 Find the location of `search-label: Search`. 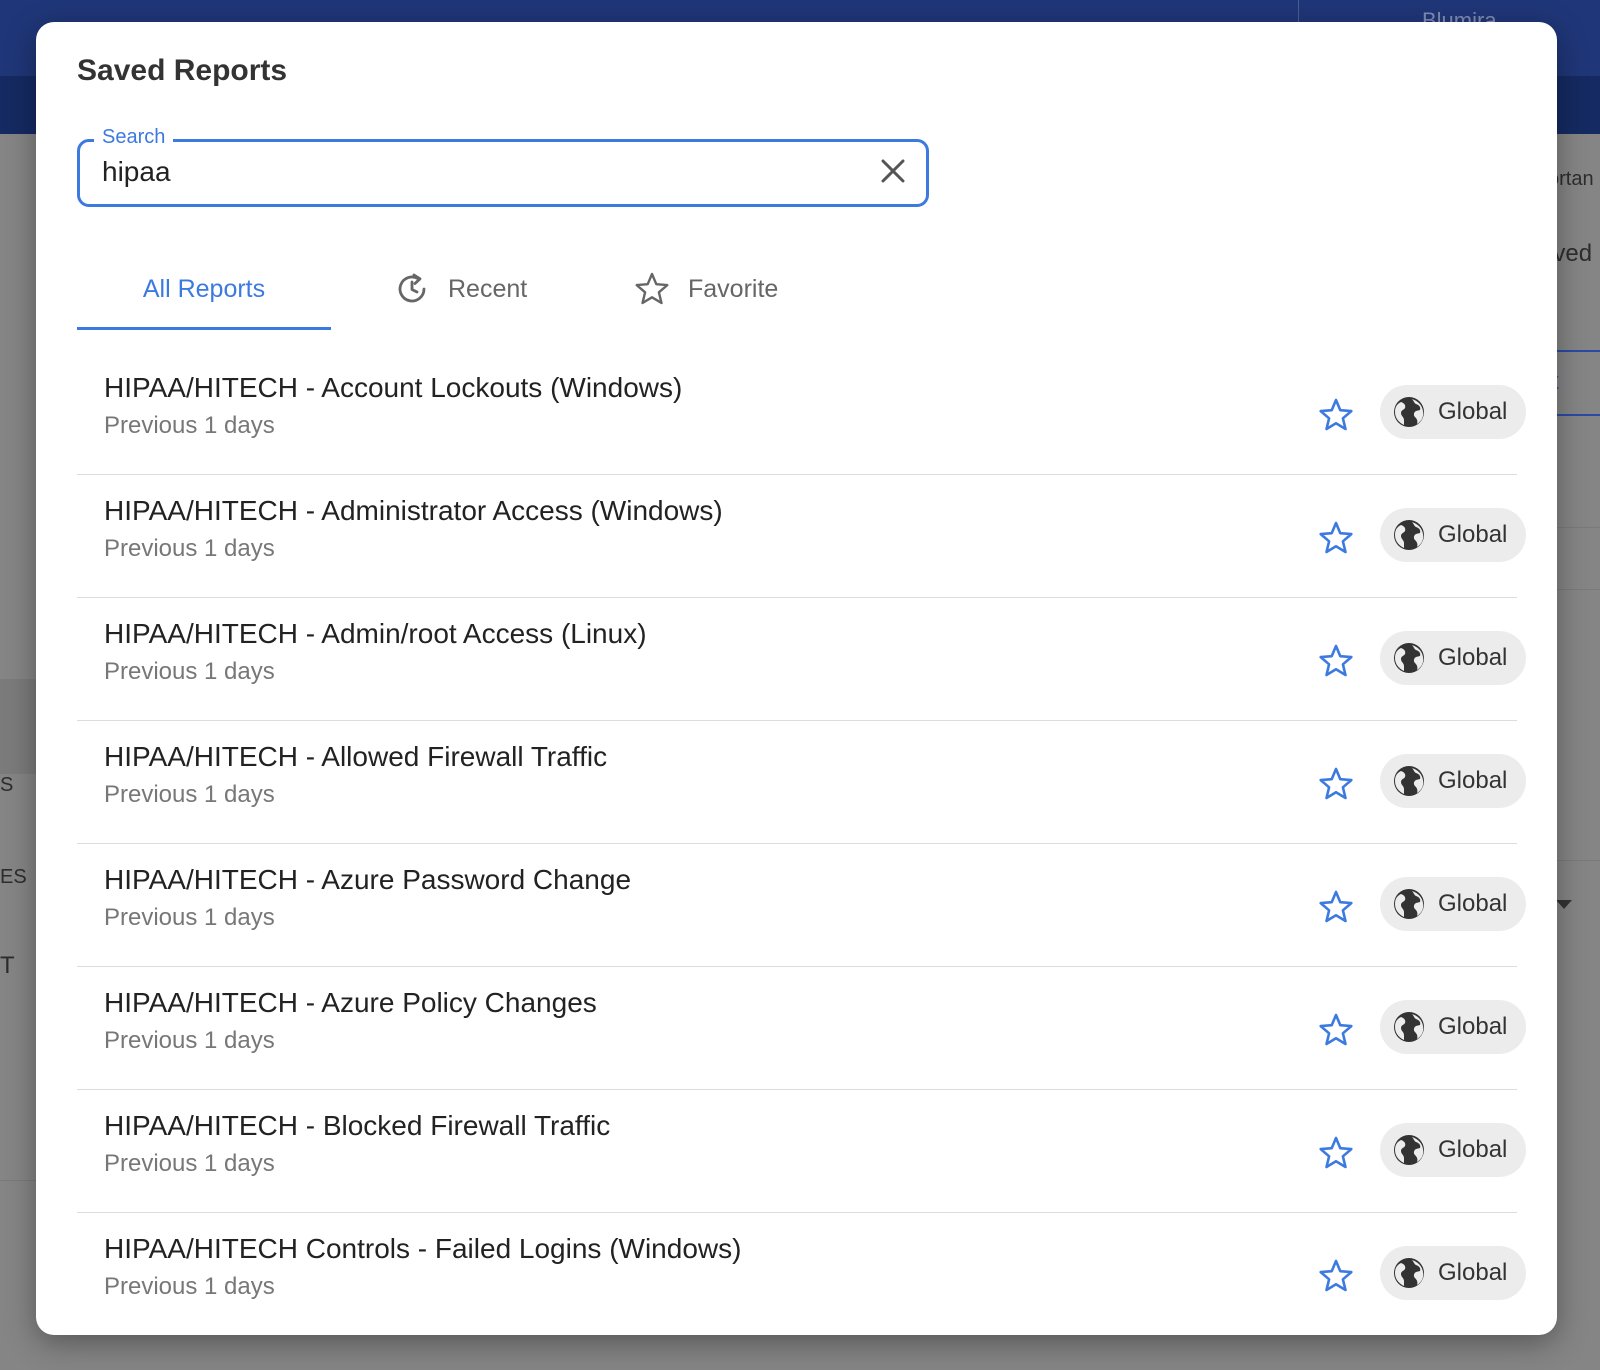

search-label: Search is located at coordinates (134, 137).